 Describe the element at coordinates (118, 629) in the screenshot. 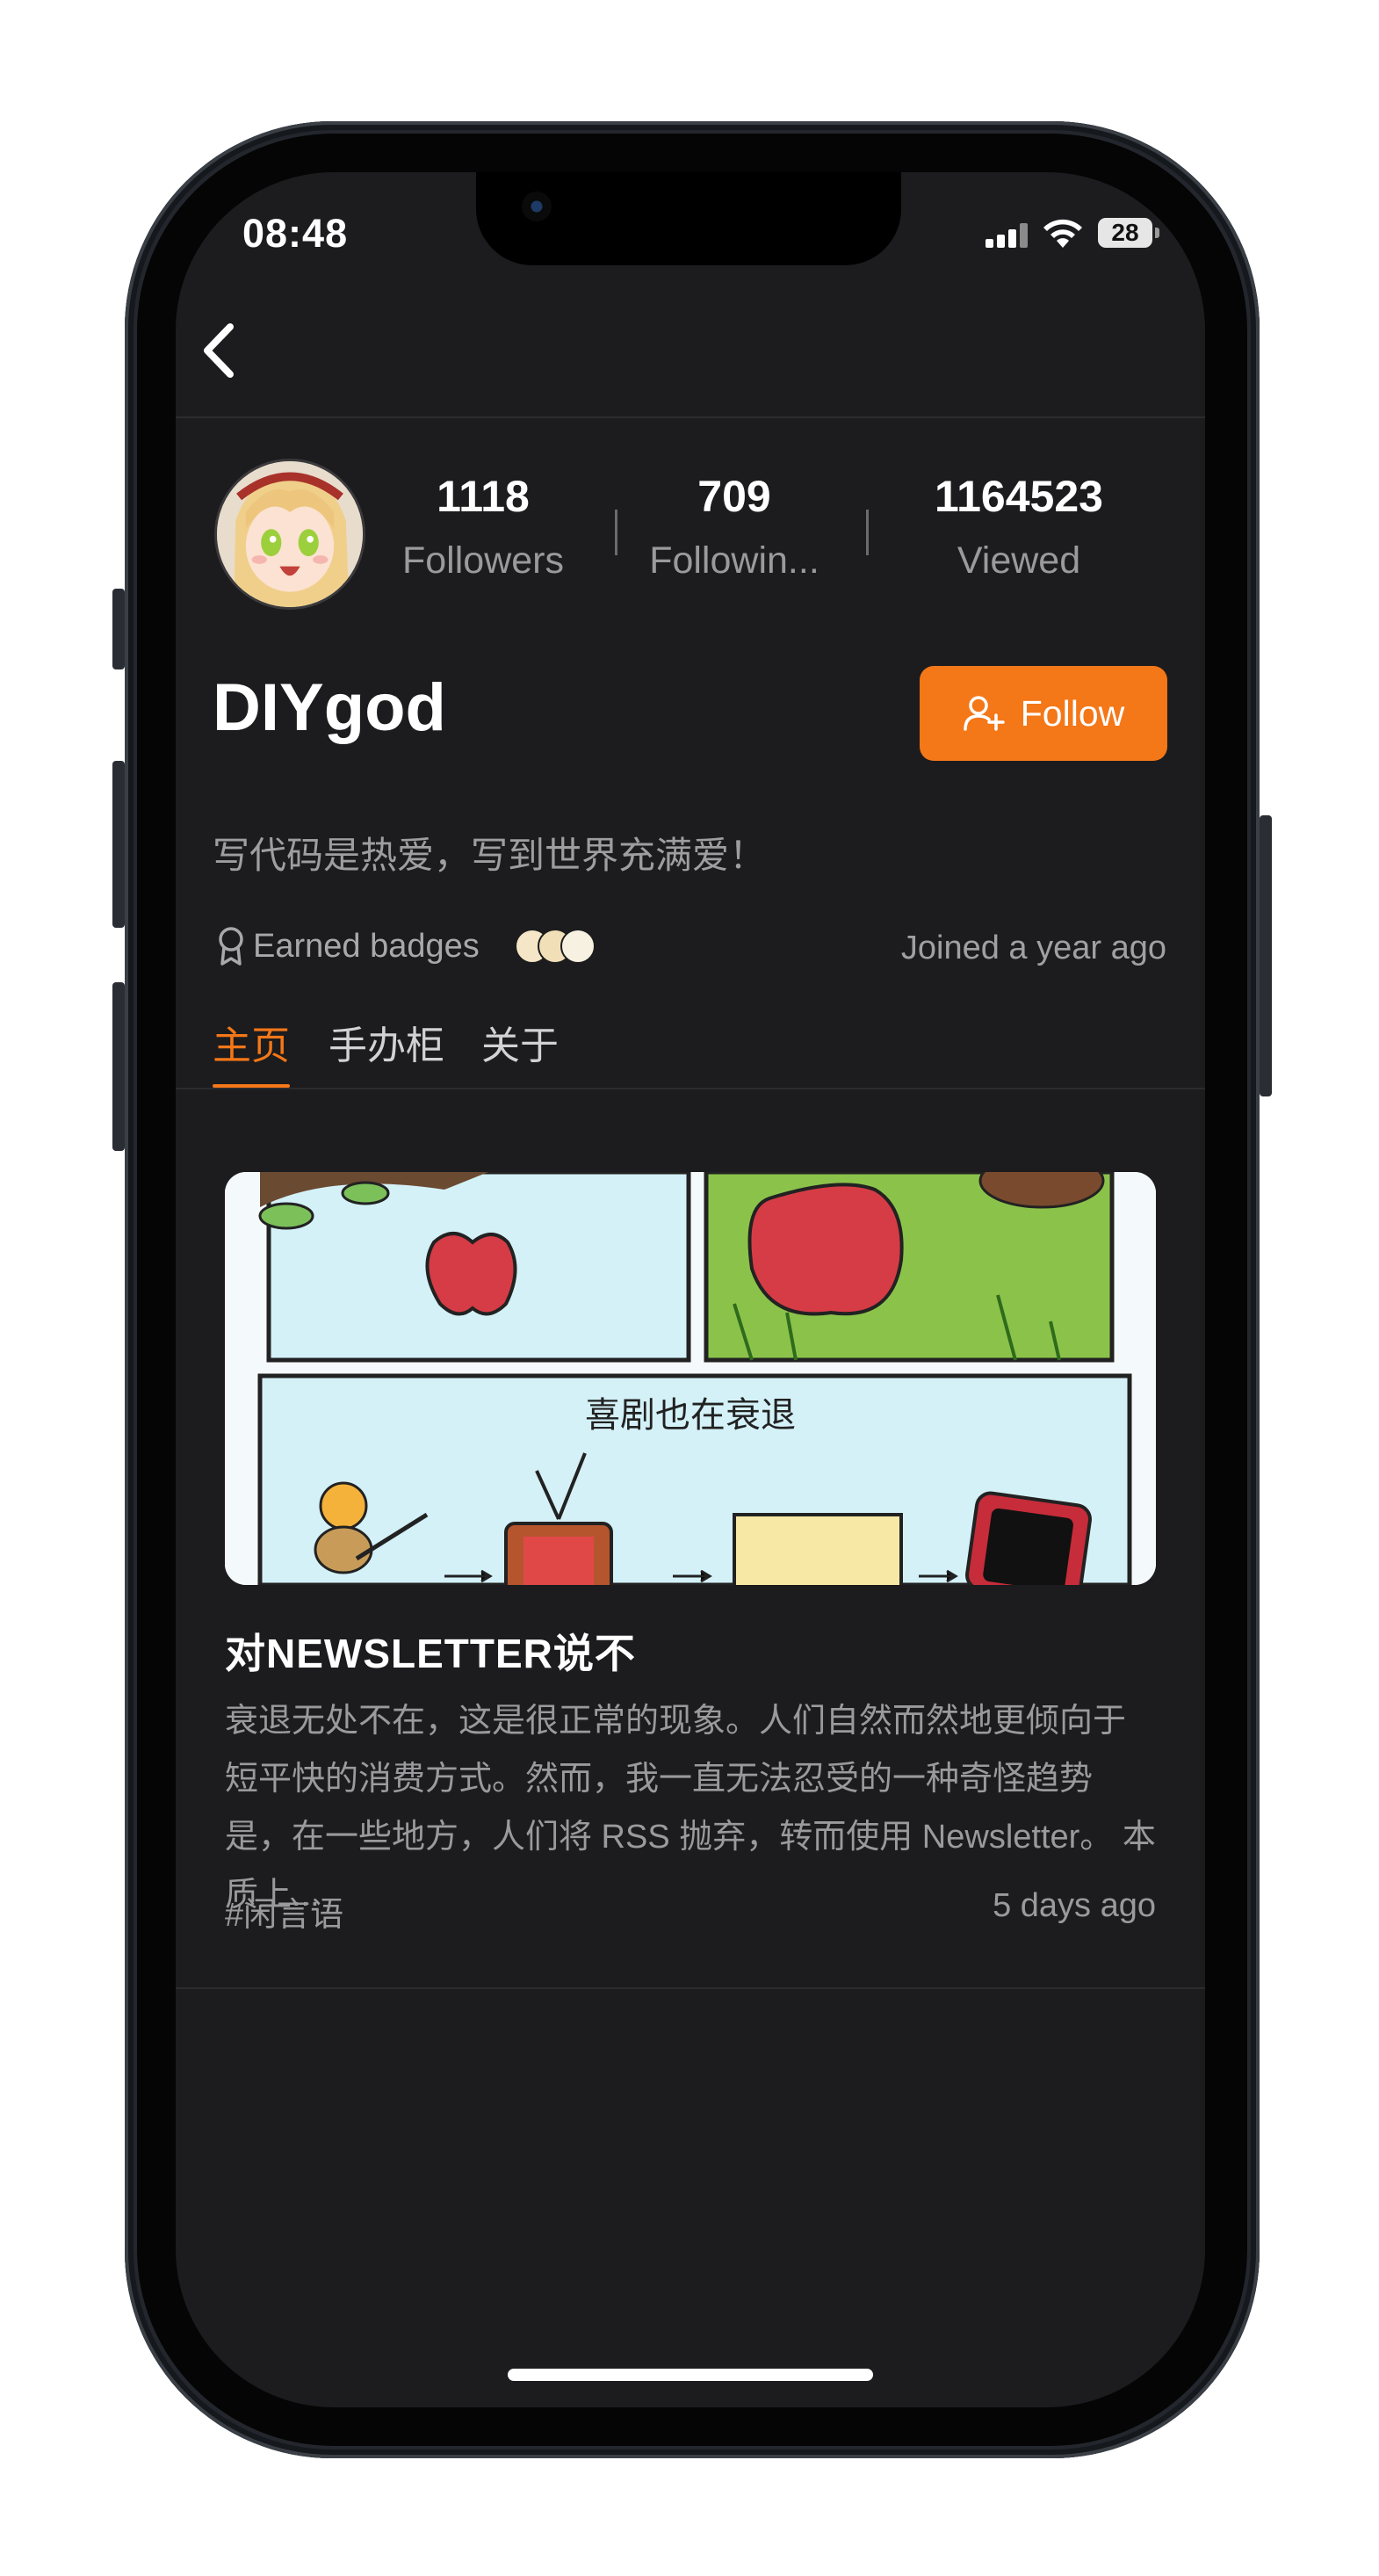

I see `mute-switch` at that location.